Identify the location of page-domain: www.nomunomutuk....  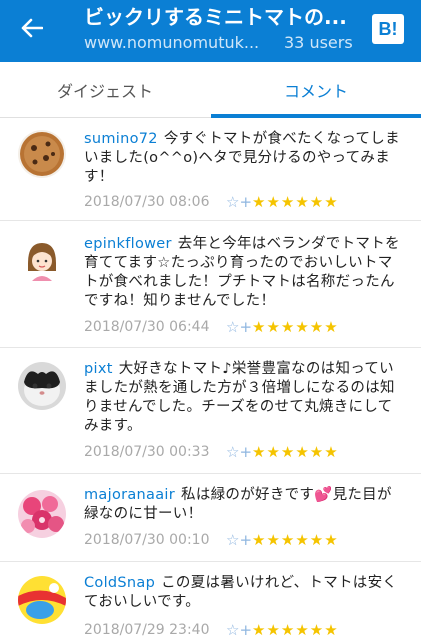
(174, 43).